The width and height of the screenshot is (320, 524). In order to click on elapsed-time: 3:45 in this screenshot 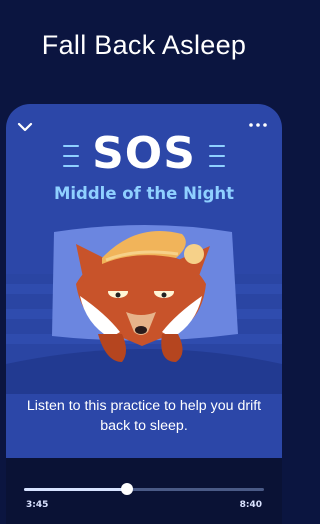, I will do `click(37, 505)`.